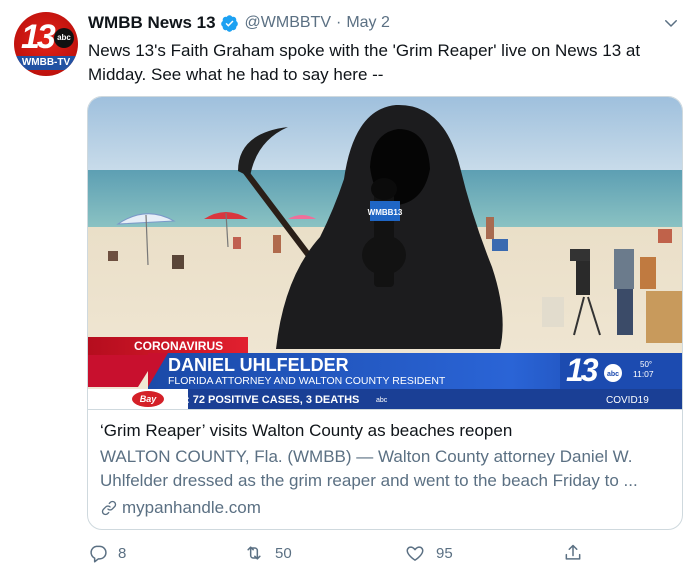 The width and height of the screenshot is (700, 577). I want to click on topic-label: CORONAVIRUS, so click(178, 346).